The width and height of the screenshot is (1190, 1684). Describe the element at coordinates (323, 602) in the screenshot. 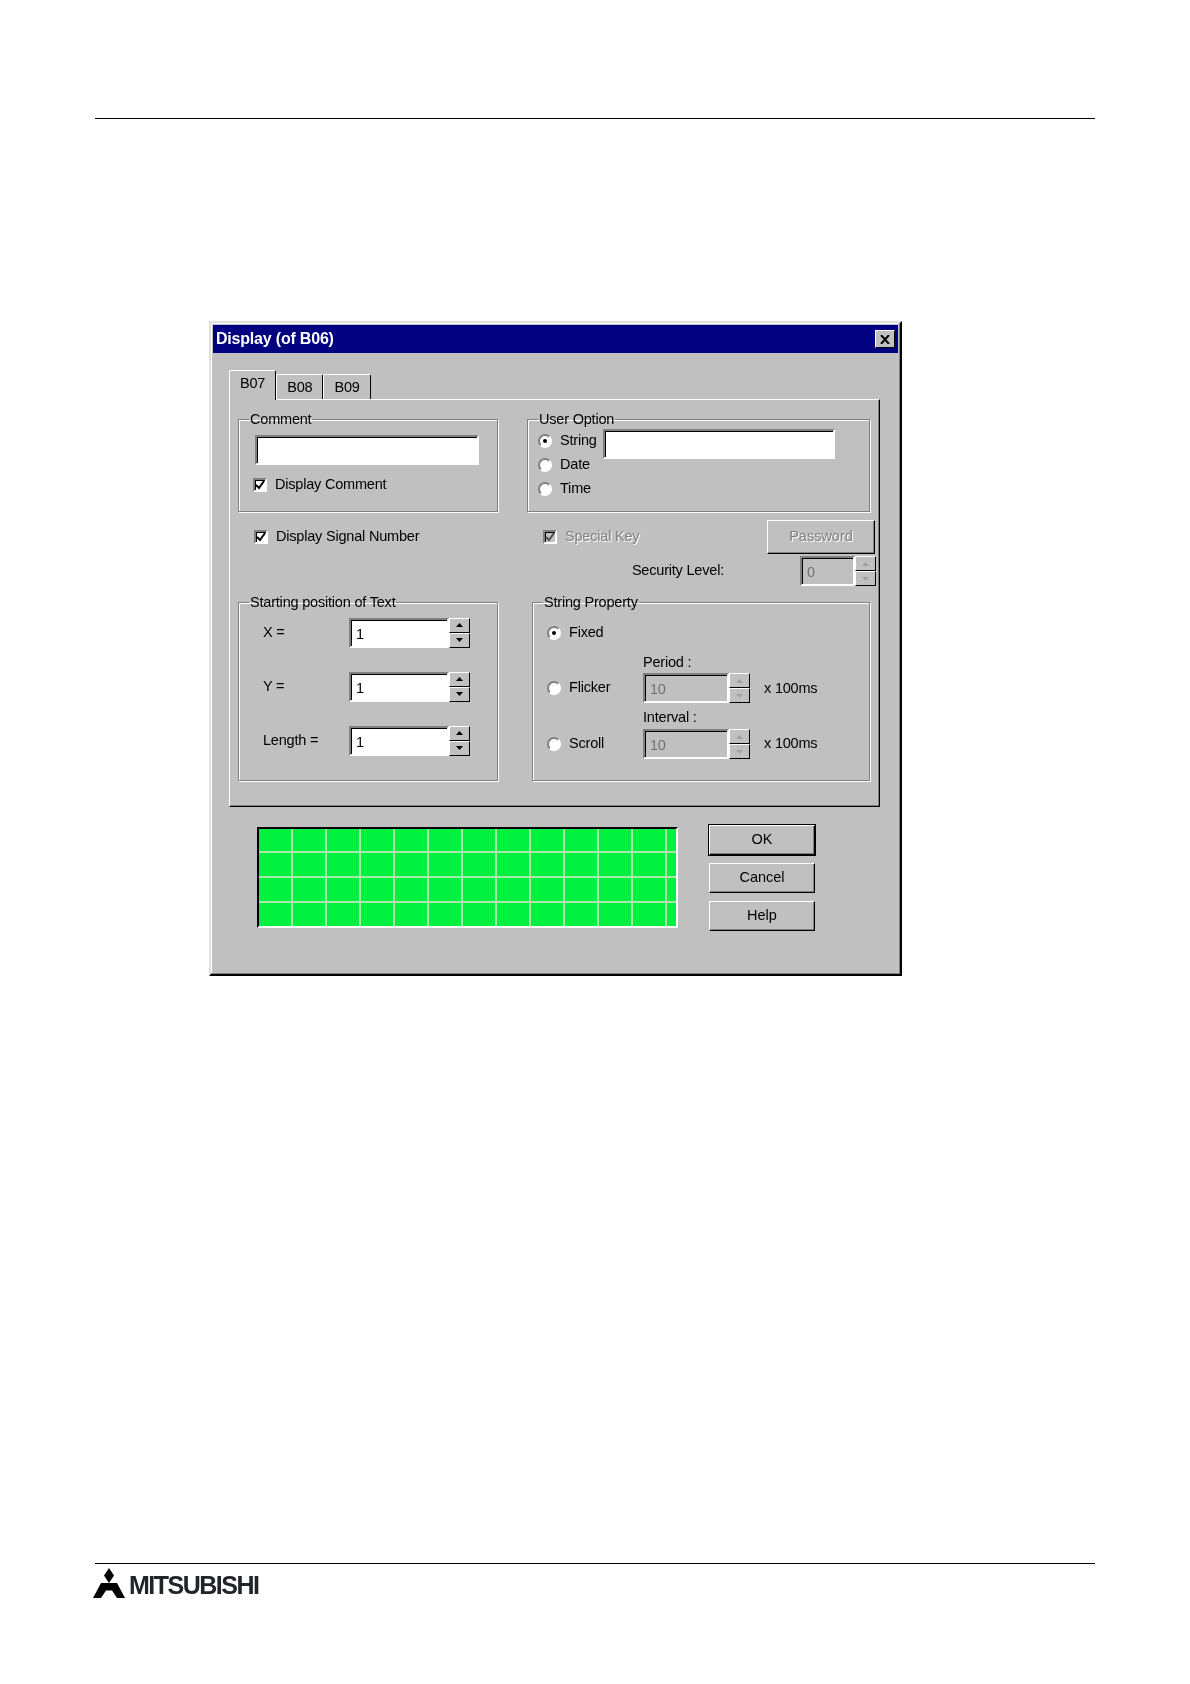

I see `group-title: Starting position of Text` at that location.